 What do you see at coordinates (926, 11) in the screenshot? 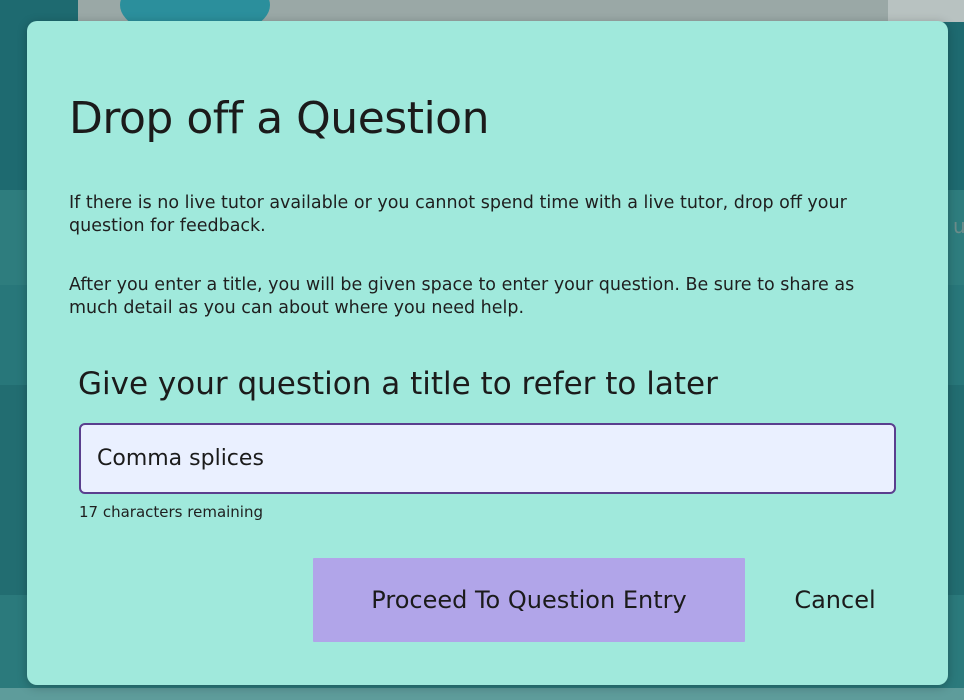
I see `background-top-right-card` at bounding box center [926, 11].